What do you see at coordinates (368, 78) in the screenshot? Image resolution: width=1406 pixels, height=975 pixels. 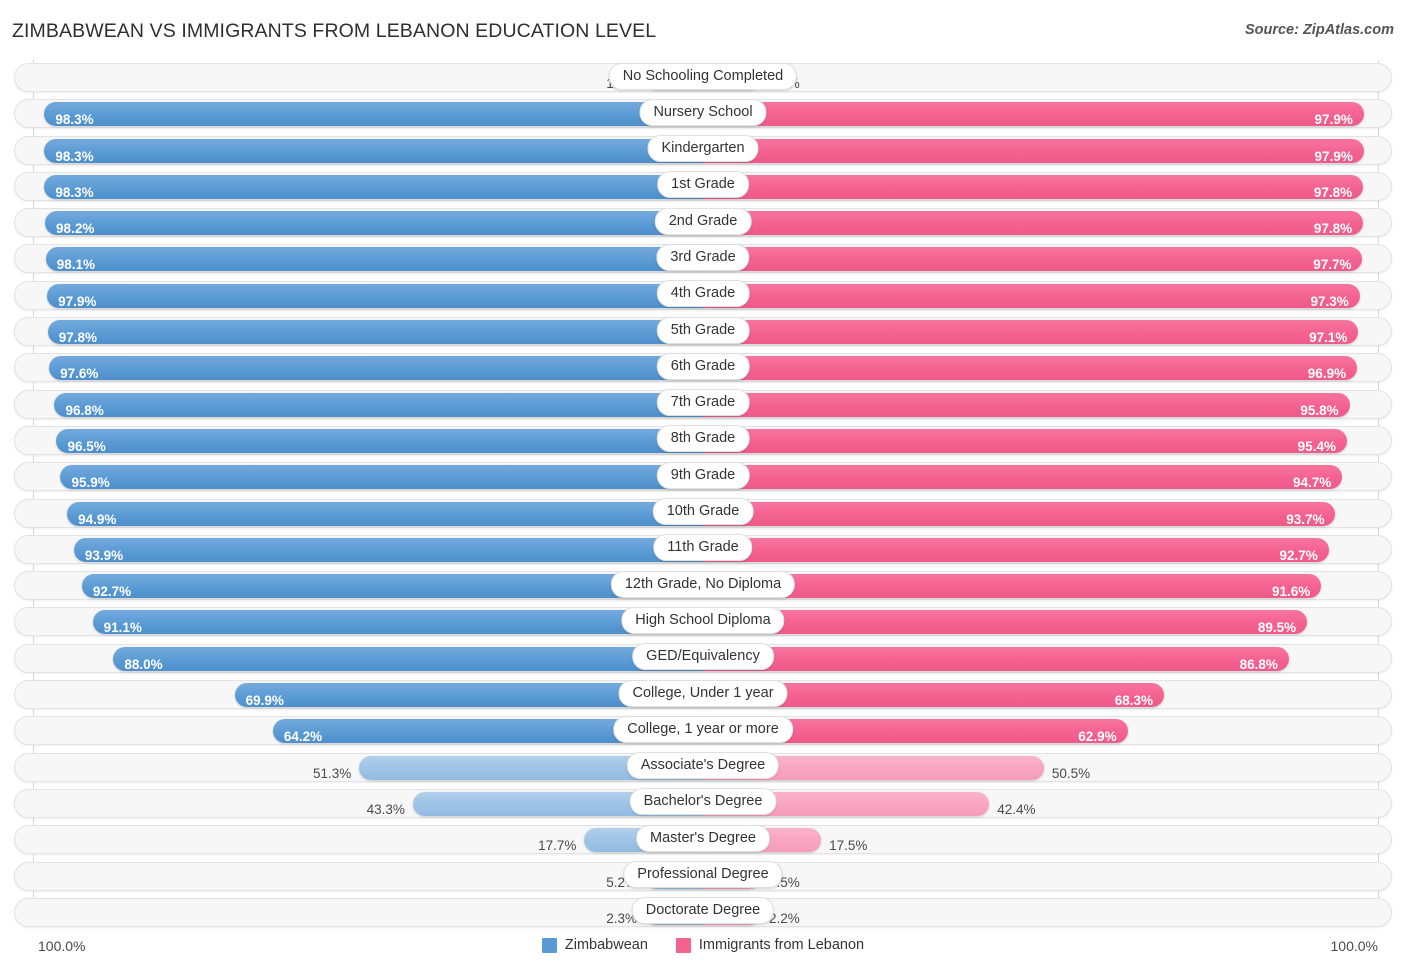 I see `left-bar-group: 1.7%` at bounding box center [368, 78].